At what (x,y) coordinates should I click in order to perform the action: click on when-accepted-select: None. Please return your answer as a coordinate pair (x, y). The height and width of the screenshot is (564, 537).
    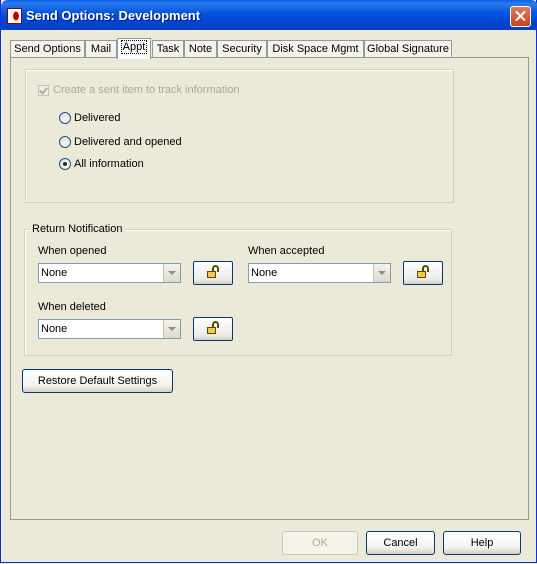
    Looking at the image, I should click on (319, 273).